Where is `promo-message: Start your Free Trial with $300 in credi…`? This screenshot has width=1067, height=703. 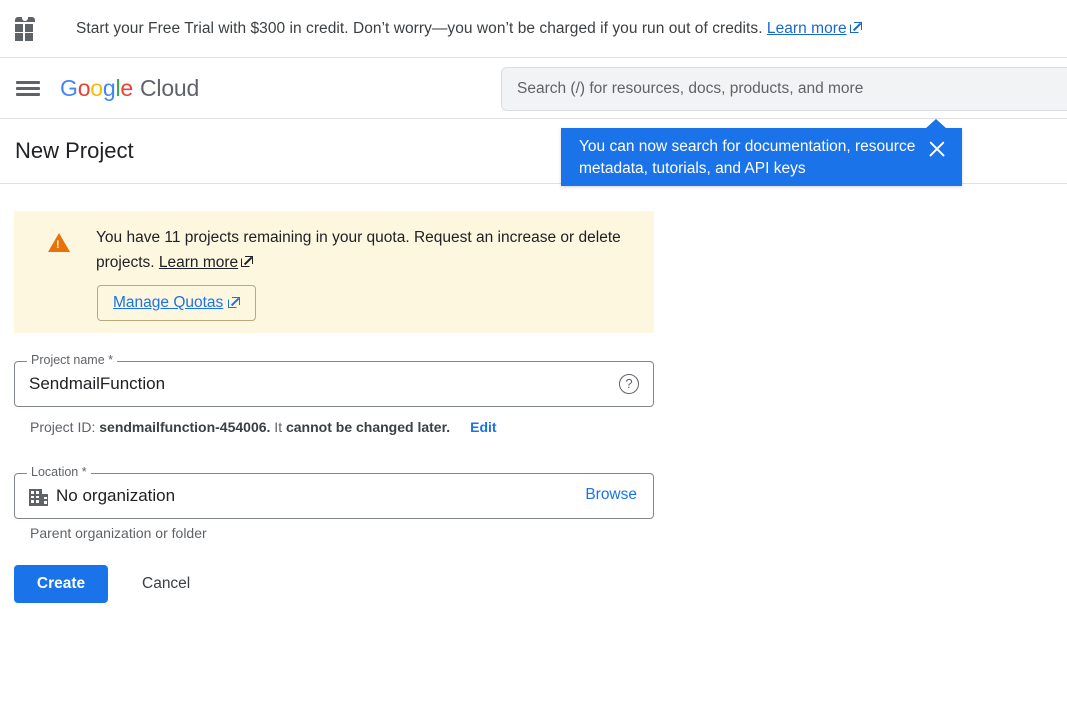
promo-message: Start your Free Trial with $300 in credi… is located at coordinates (419, 28).